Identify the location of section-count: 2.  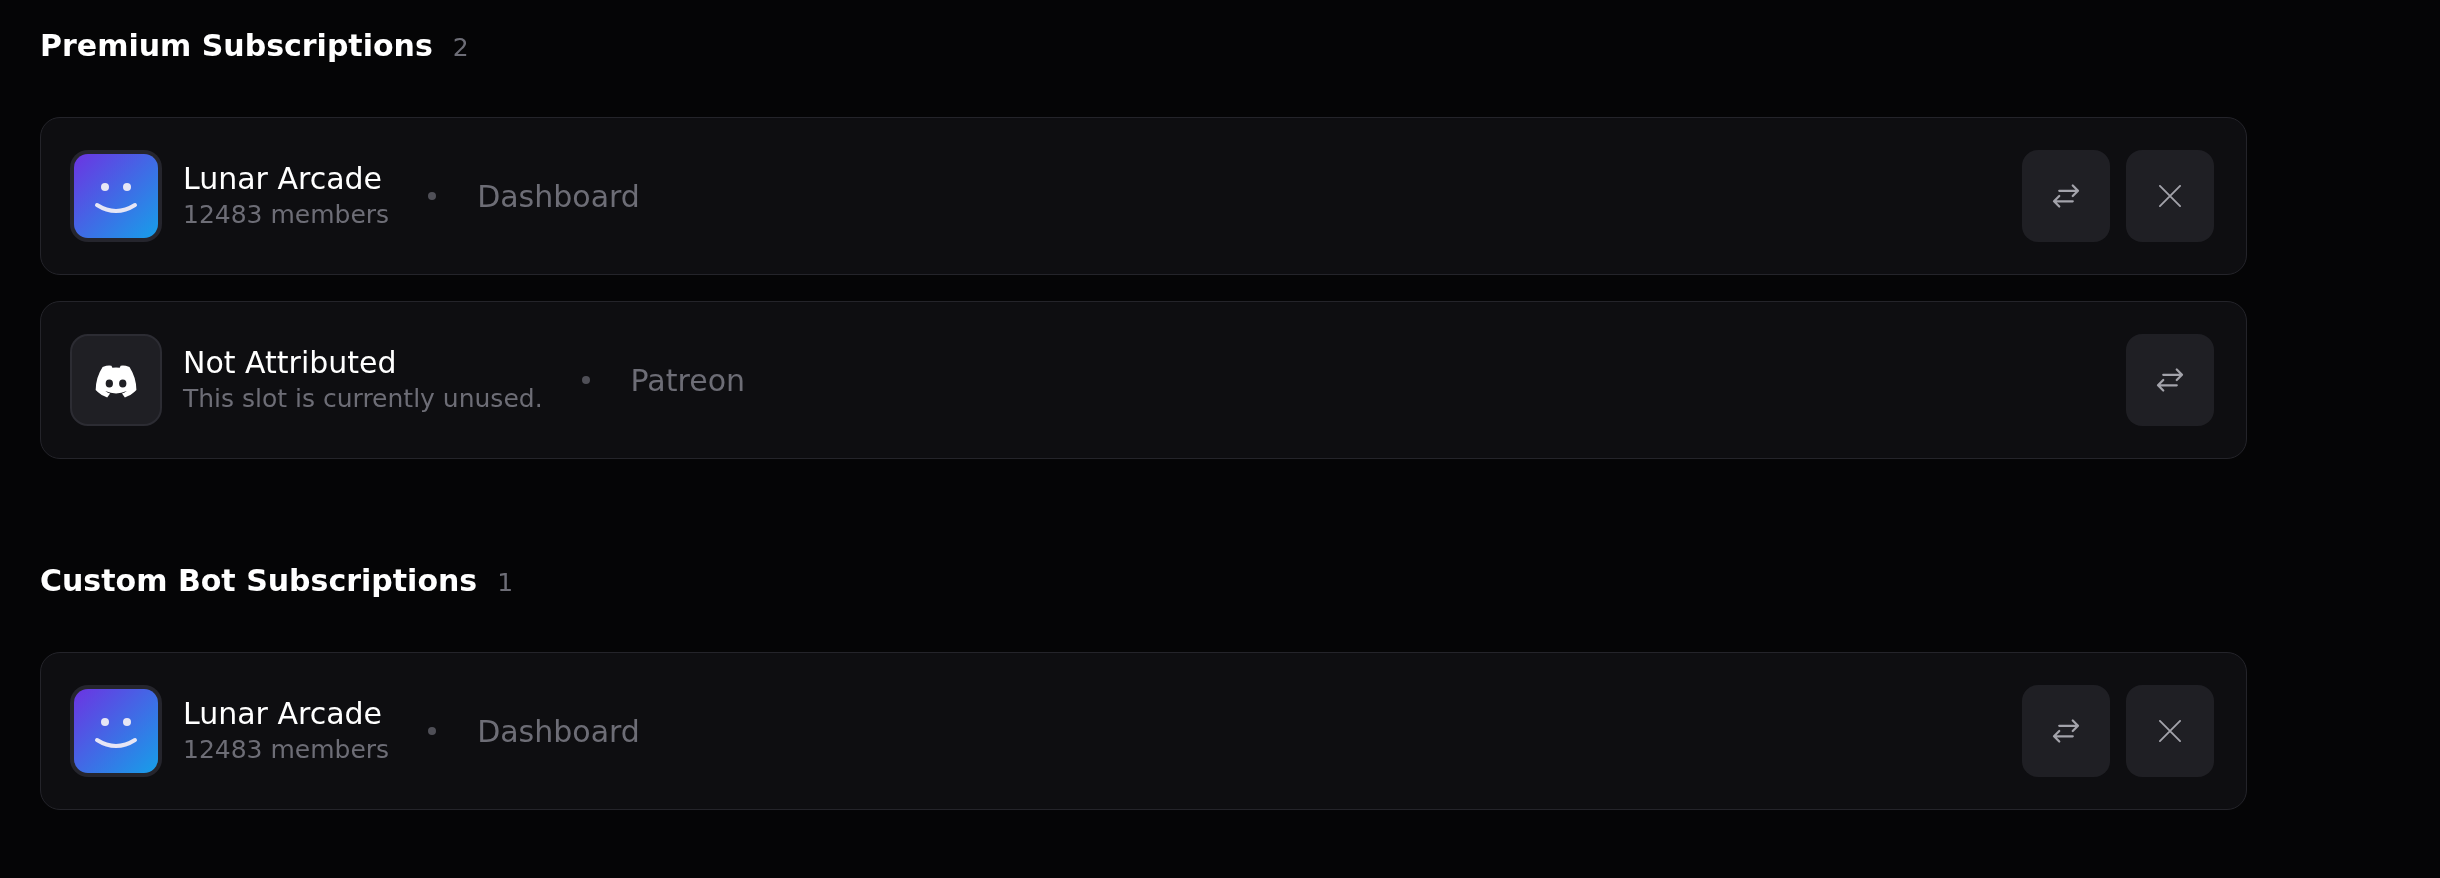
(460, 47).